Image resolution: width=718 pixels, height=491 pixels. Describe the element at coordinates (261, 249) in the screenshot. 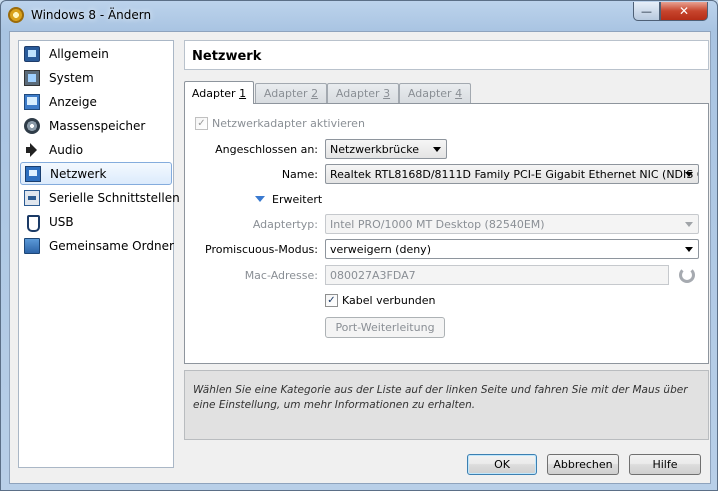

I see `promiscuous-mode-label: Promiscuous-Modus:` at that location.